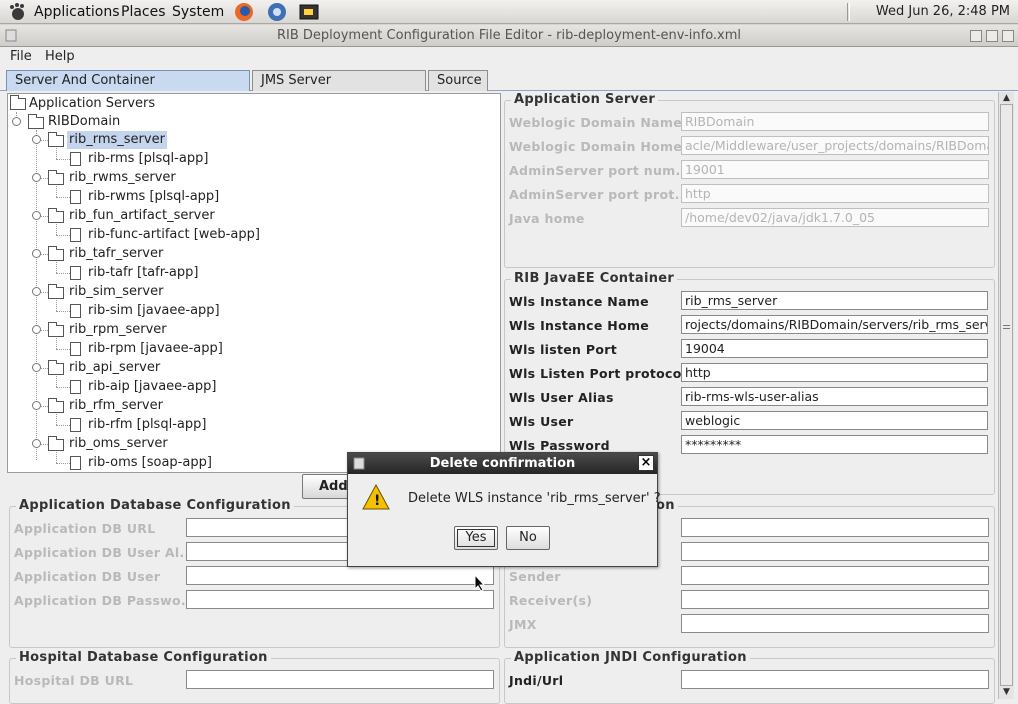 The image size is (1018, 704). Describe the element at coordinates (596, 146) in the screenshot. I see `field-label: Weblogic Domain Home` at that location.